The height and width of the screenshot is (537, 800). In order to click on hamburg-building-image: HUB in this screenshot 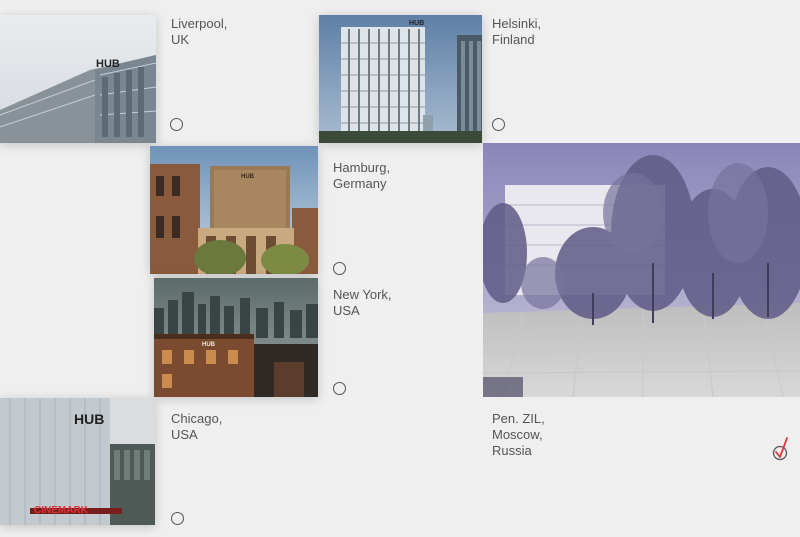, I will do `click(234, 210)`.